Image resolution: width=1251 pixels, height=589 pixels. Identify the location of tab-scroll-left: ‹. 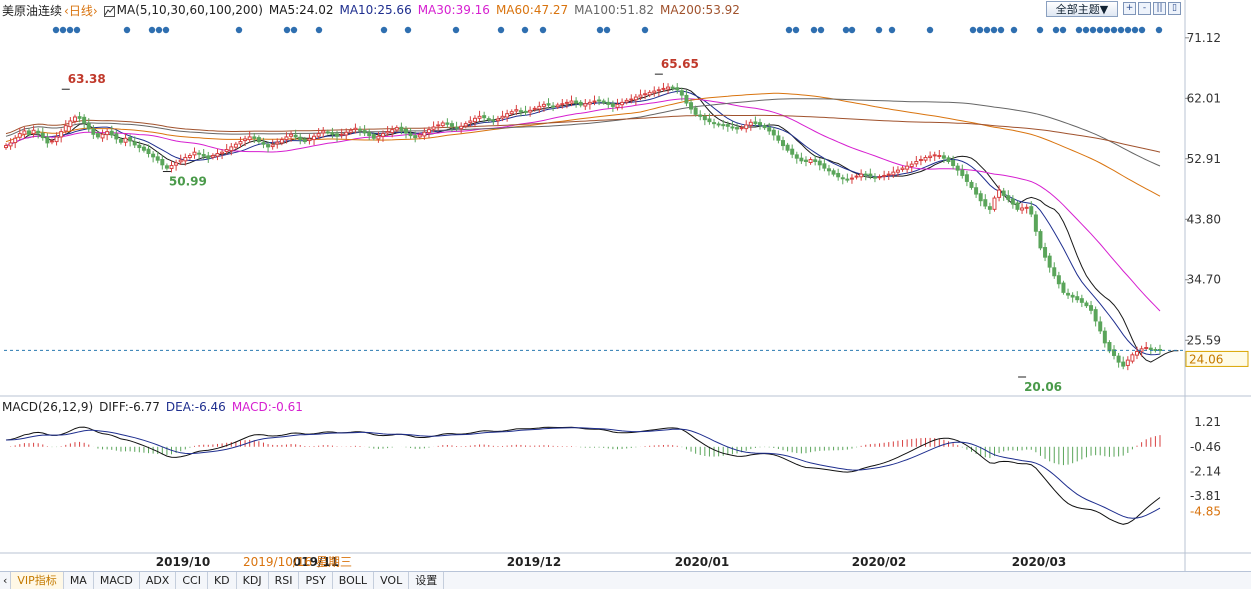
(6, 580).